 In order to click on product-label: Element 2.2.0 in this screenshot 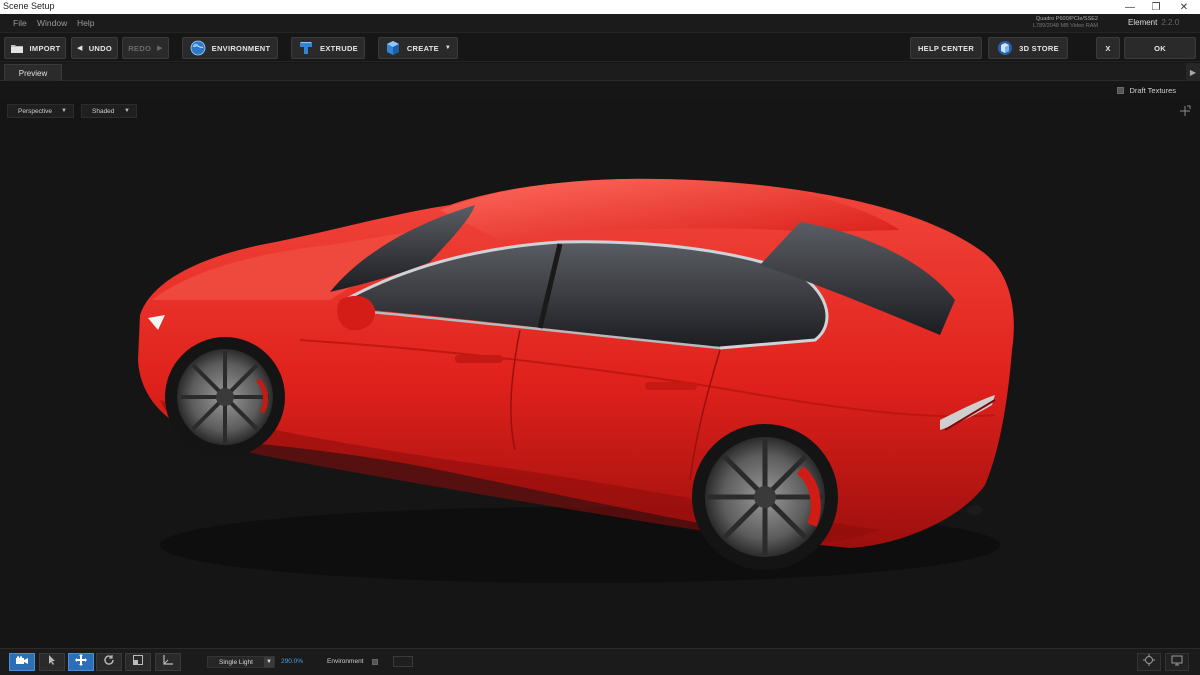, I will do `click(1153, 22)`.